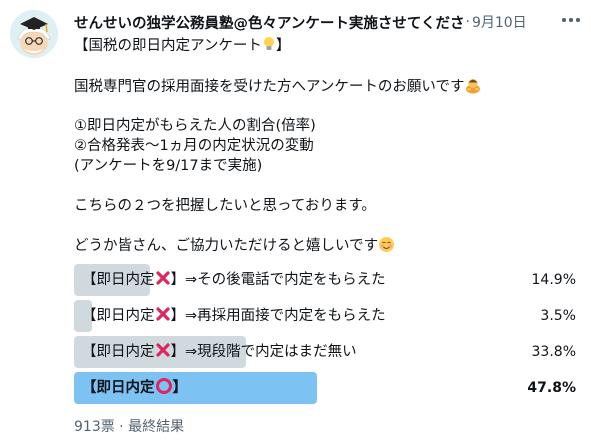  Describe the element at coordinates (234, 315) in the screenshot. I see `poll-option-label: 【即日内定 】⇒再採用面接で内定をもらえた` at that location.